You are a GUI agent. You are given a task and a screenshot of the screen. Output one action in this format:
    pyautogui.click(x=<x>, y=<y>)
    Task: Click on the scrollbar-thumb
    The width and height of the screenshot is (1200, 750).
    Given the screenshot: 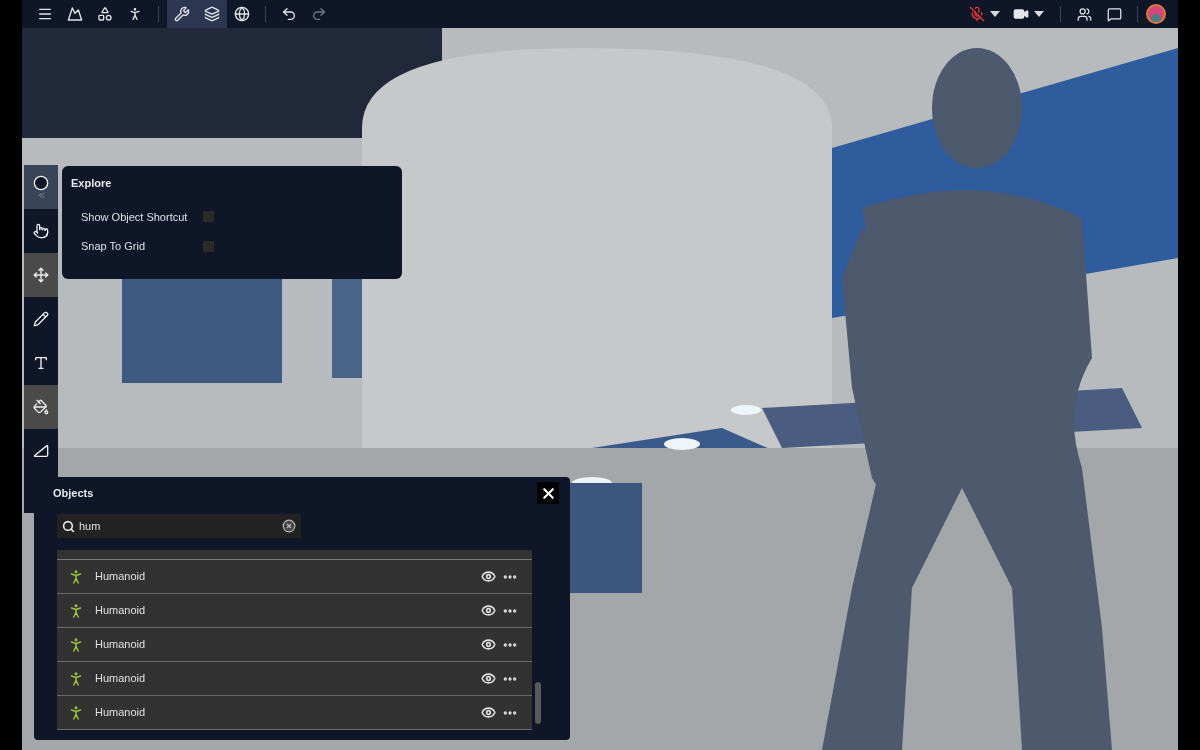 What is the action you would take?
    pyautogui.click(x=538, y=703)
    